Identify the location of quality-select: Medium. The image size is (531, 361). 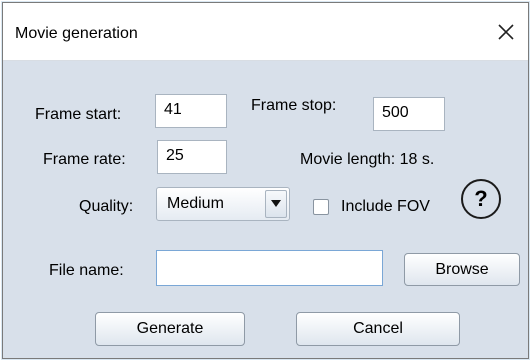
(223, 204).